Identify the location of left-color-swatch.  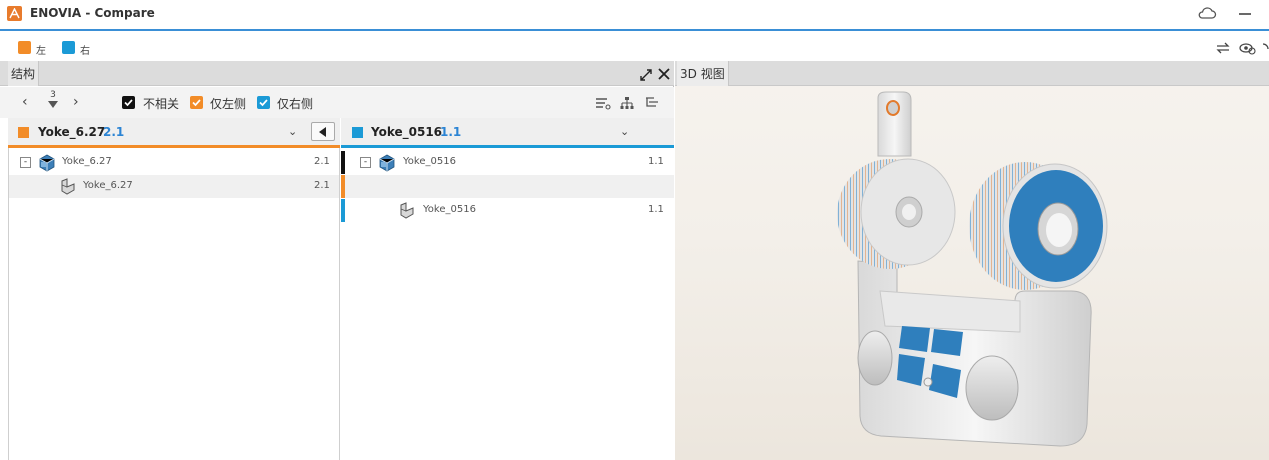
(24, 47).